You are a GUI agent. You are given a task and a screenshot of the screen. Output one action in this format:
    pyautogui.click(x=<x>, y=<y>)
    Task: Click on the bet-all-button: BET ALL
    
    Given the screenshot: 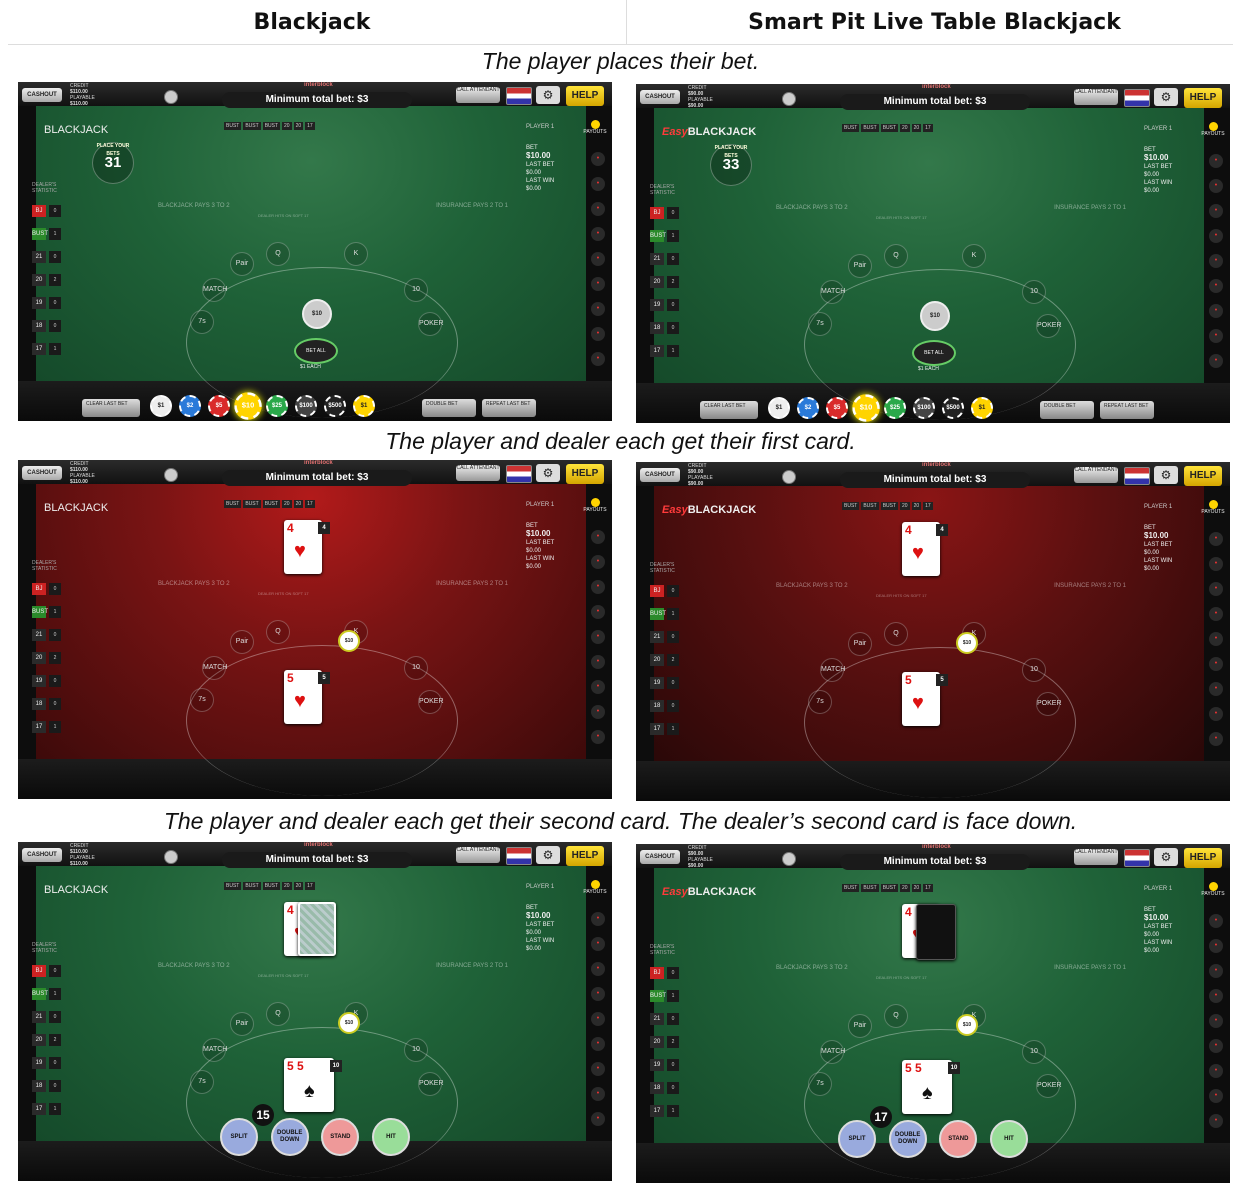 What is the action you would take?
    pyautogui.click(x=316, y=351)
    